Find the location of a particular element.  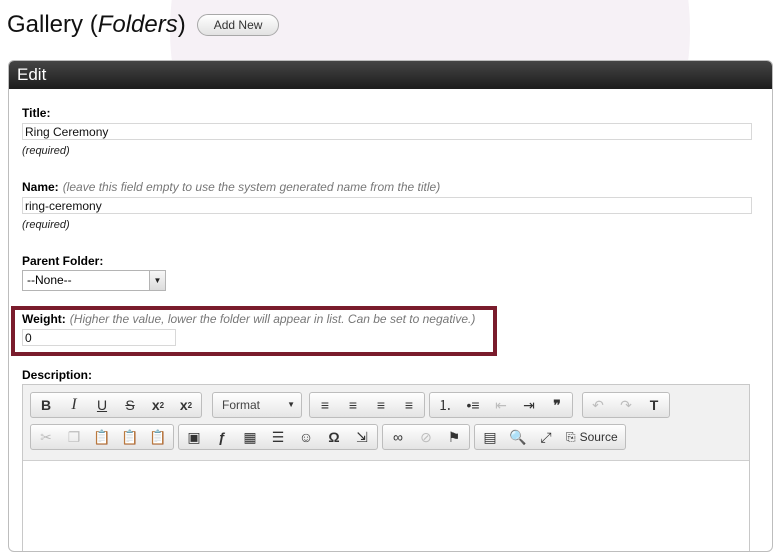

flash-icon: ƒ is located at coordinates (222, 437).